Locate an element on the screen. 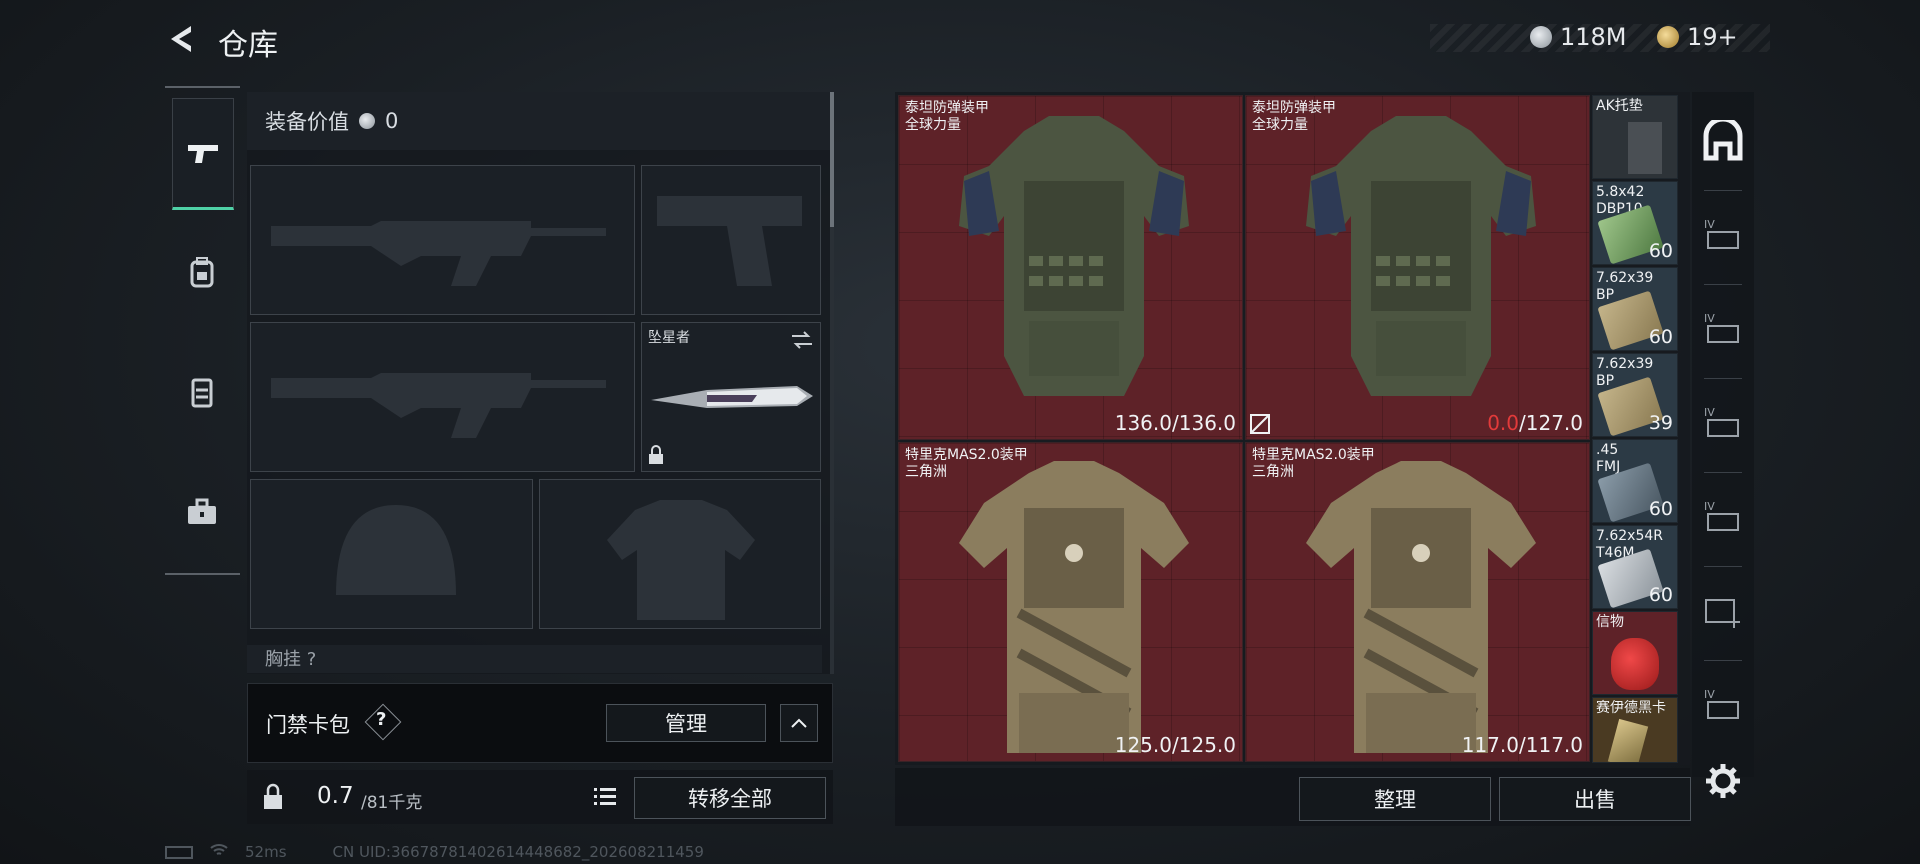  durability-max: /136.0 is located at coordinates (1204, 423).